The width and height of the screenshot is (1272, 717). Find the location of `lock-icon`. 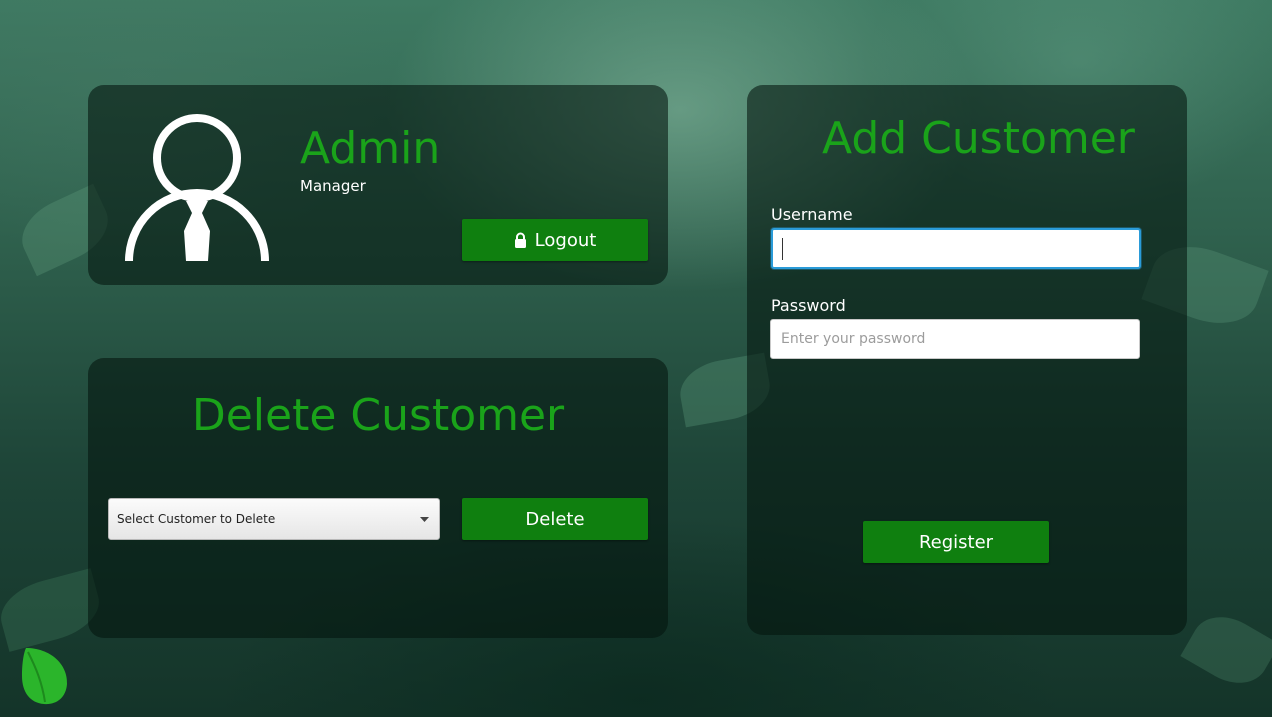

lock-icon is located at coordinates (520, 240).